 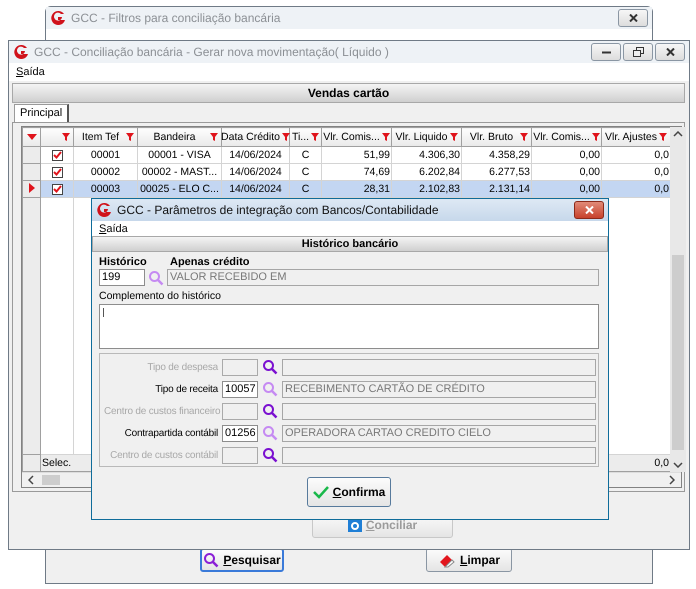 I want to click on vertical-scrollbar, so click(x=678, y=299).